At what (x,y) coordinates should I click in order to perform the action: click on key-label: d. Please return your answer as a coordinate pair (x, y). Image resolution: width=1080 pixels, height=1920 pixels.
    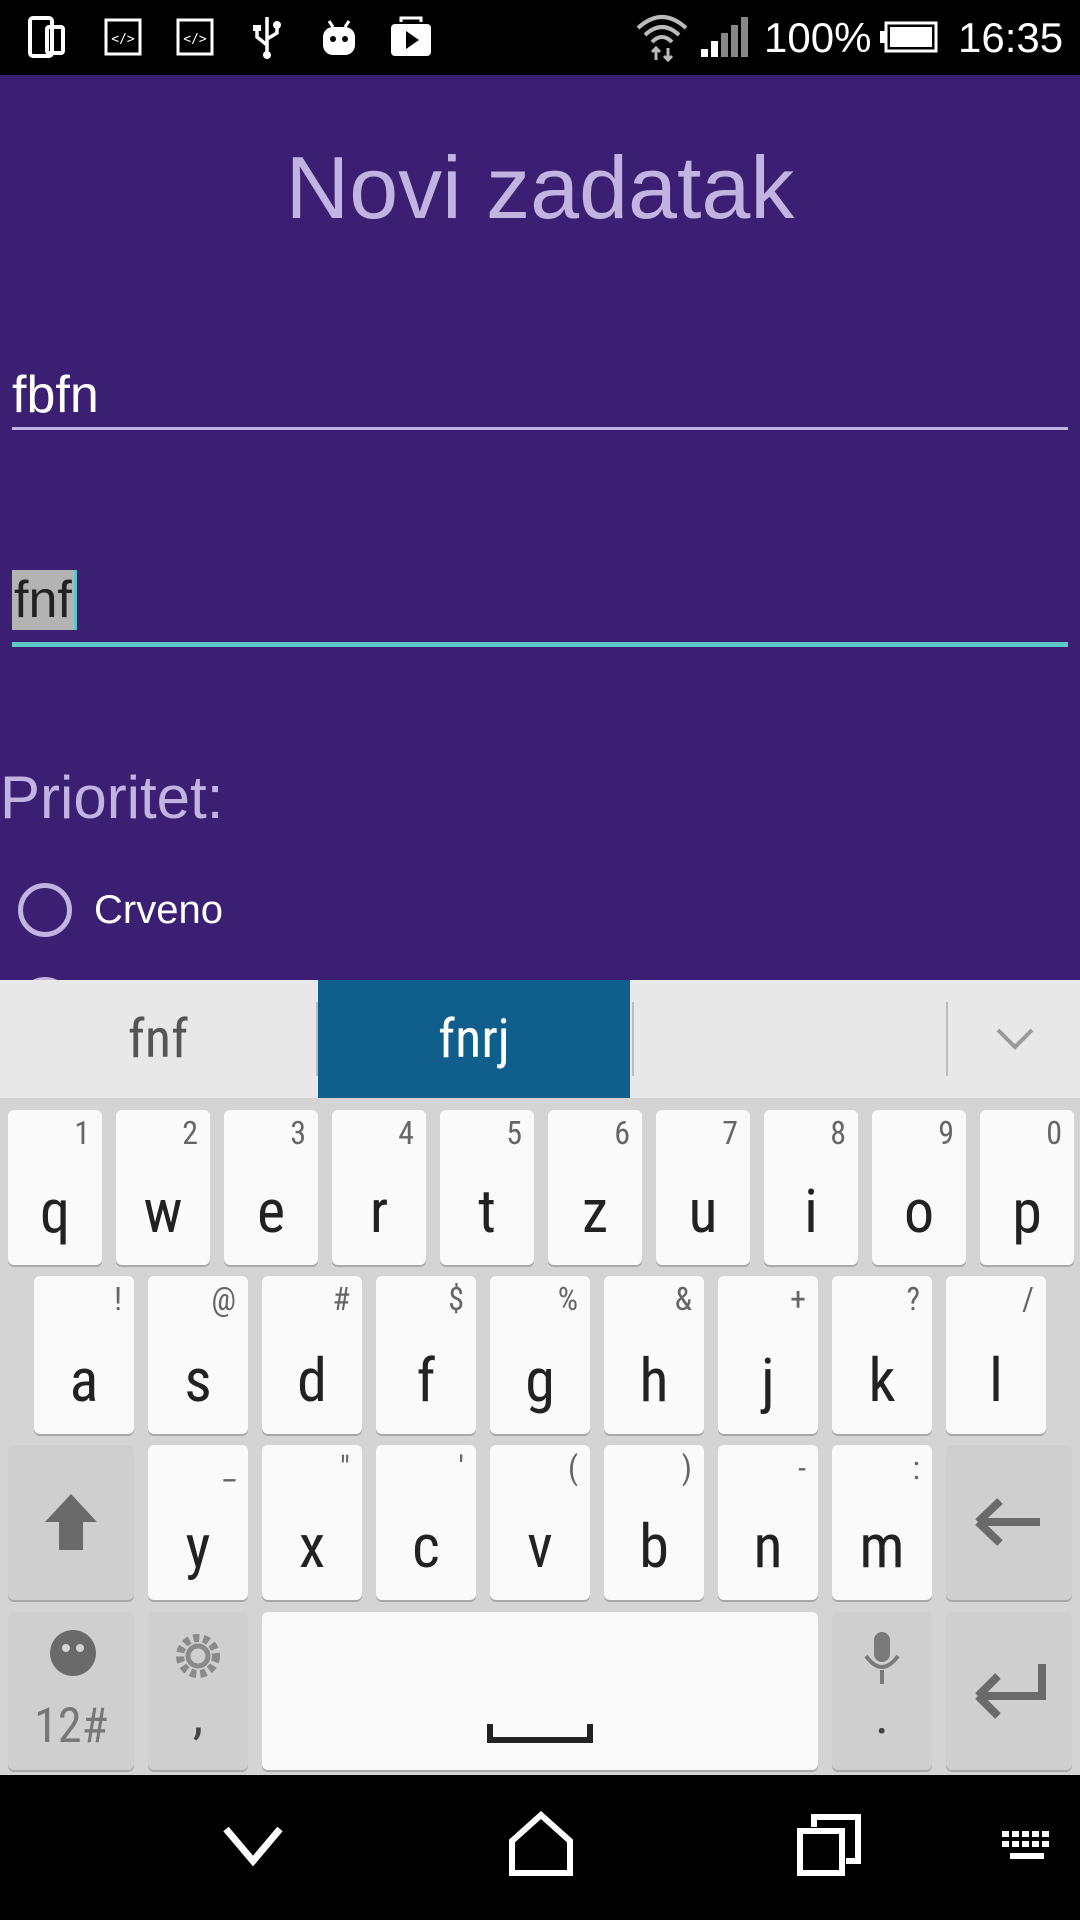
    Looking at the image, I should click on (312, 1380).